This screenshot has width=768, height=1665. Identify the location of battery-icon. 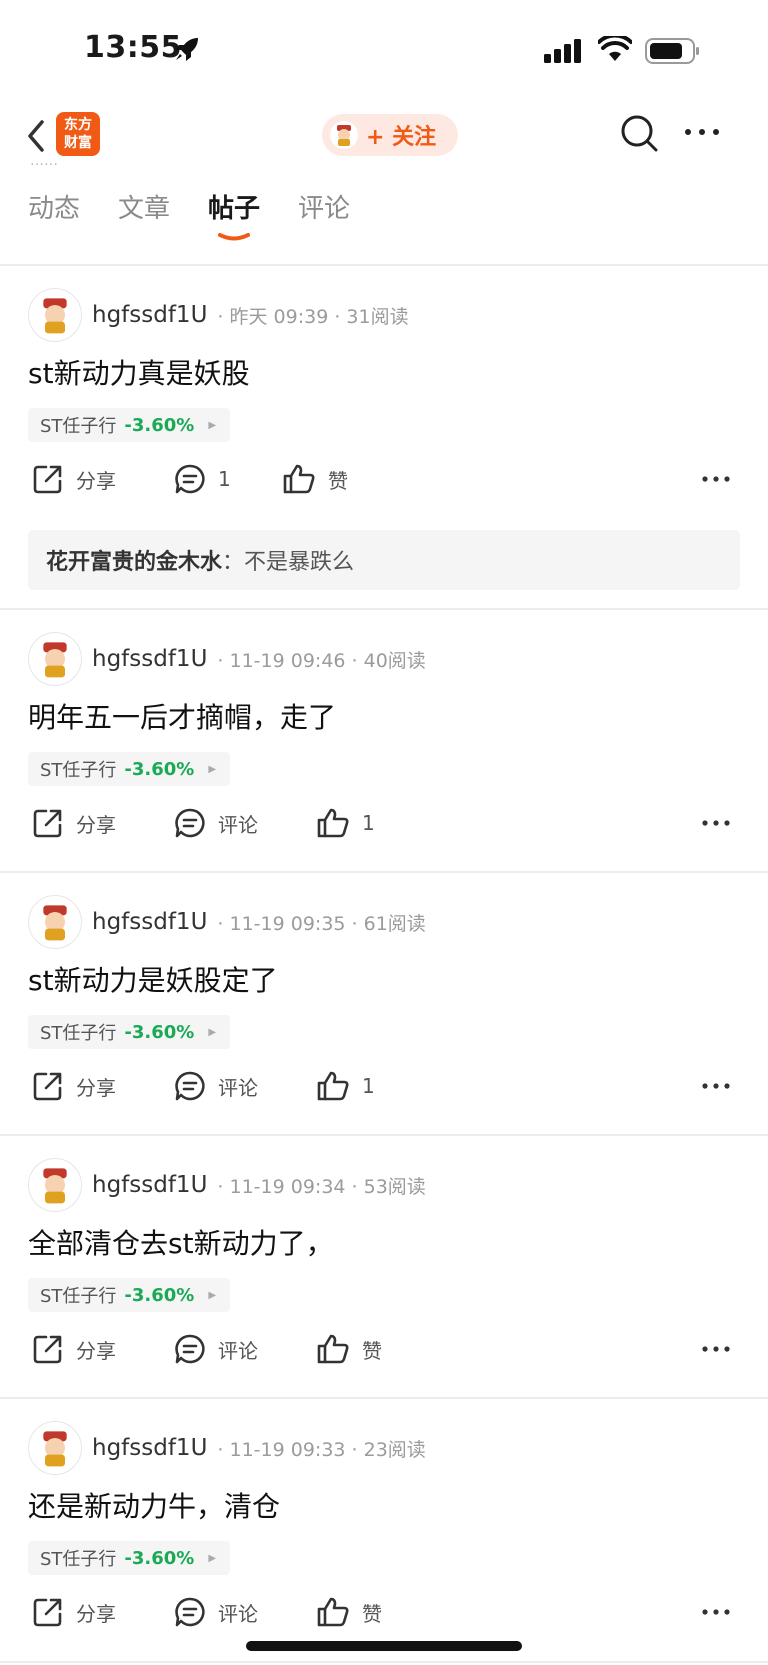
(672, 51).